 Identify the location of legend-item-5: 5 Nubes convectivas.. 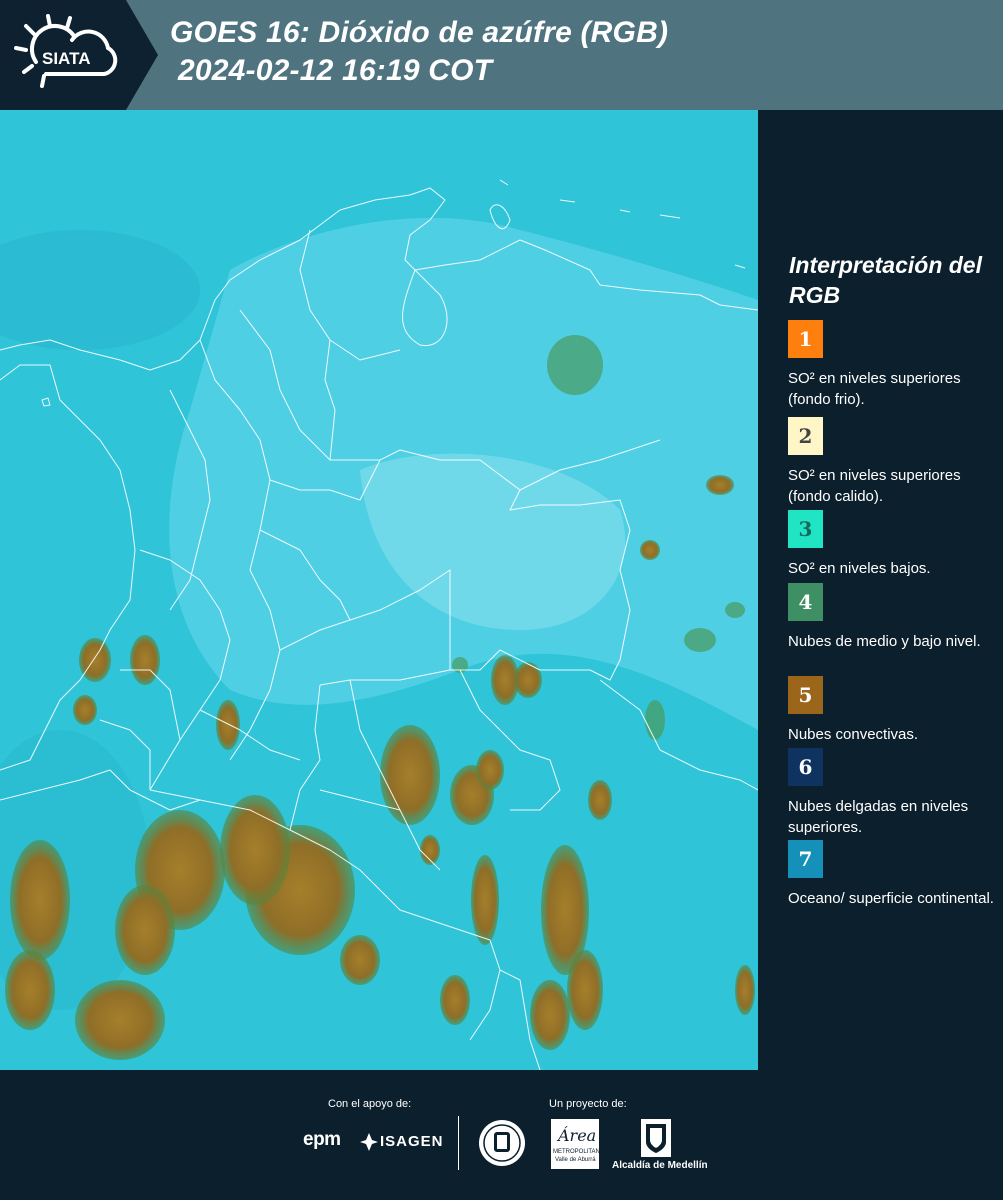
(893, 710).